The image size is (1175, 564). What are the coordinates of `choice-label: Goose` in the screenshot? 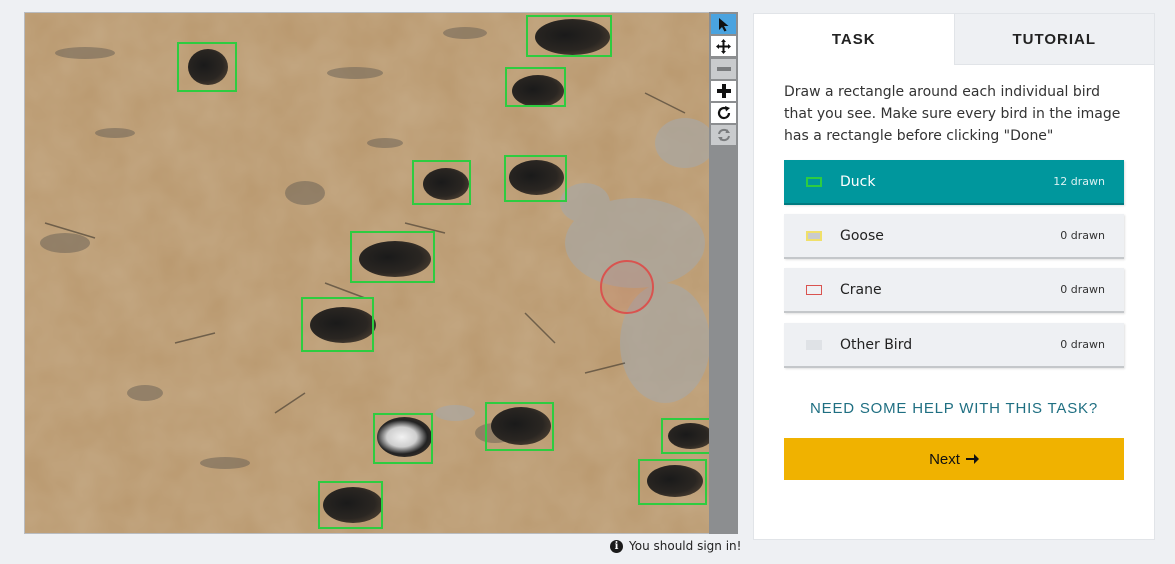 It's located at (862, 235).